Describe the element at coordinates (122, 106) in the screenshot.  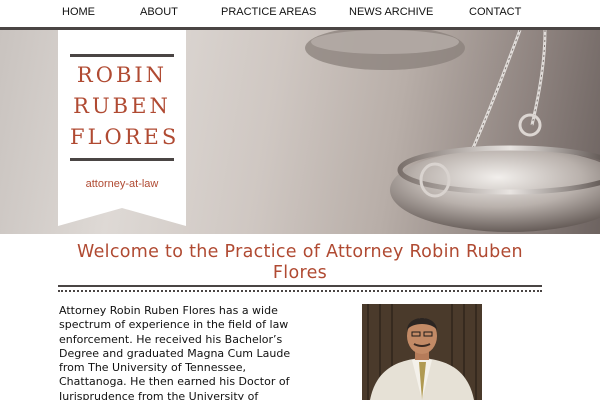
I see `banner-middle-name: RUBEN` at that location.